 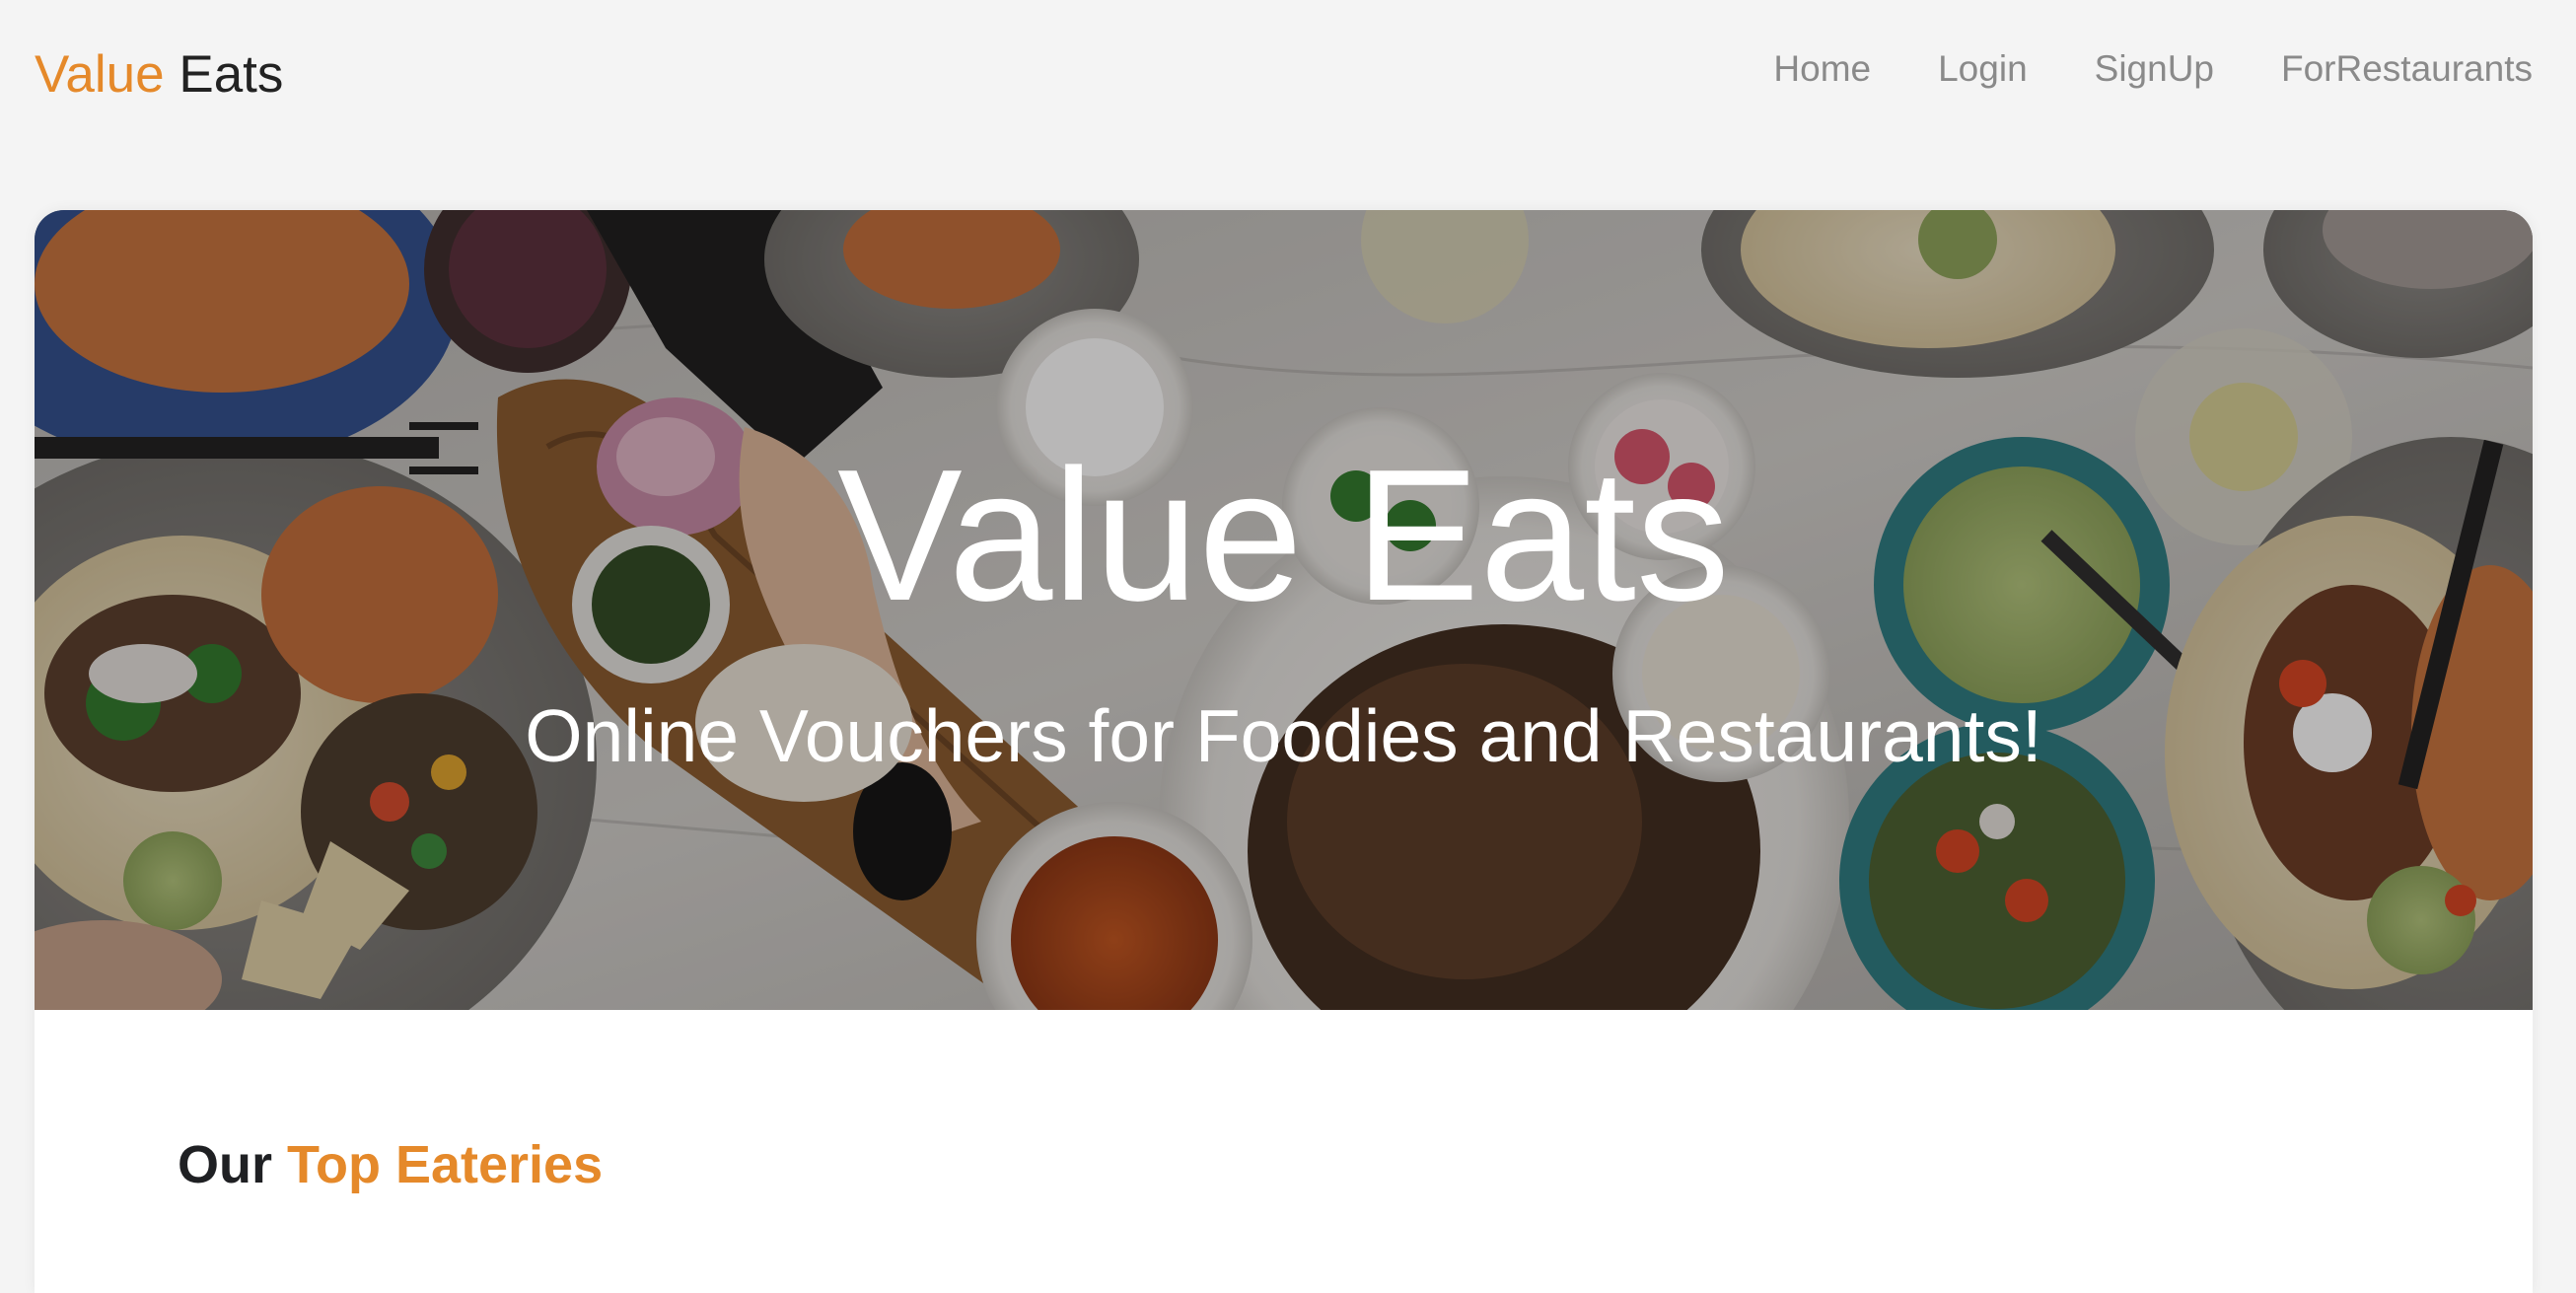 I want to click on section-heading-accent: Top Eateries, so click(x=446, y=1164).